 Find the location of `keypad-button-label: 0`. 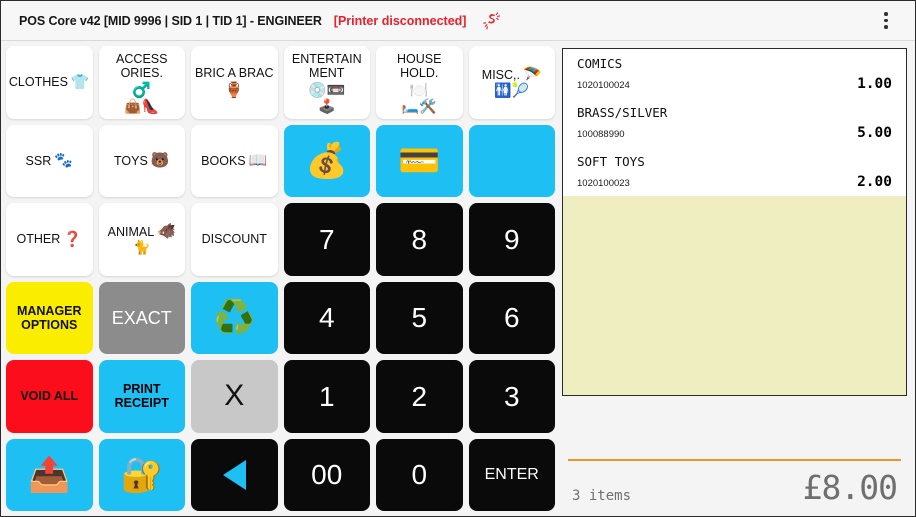

keypad-button-label: 0 is located at coordinates (419, 475).